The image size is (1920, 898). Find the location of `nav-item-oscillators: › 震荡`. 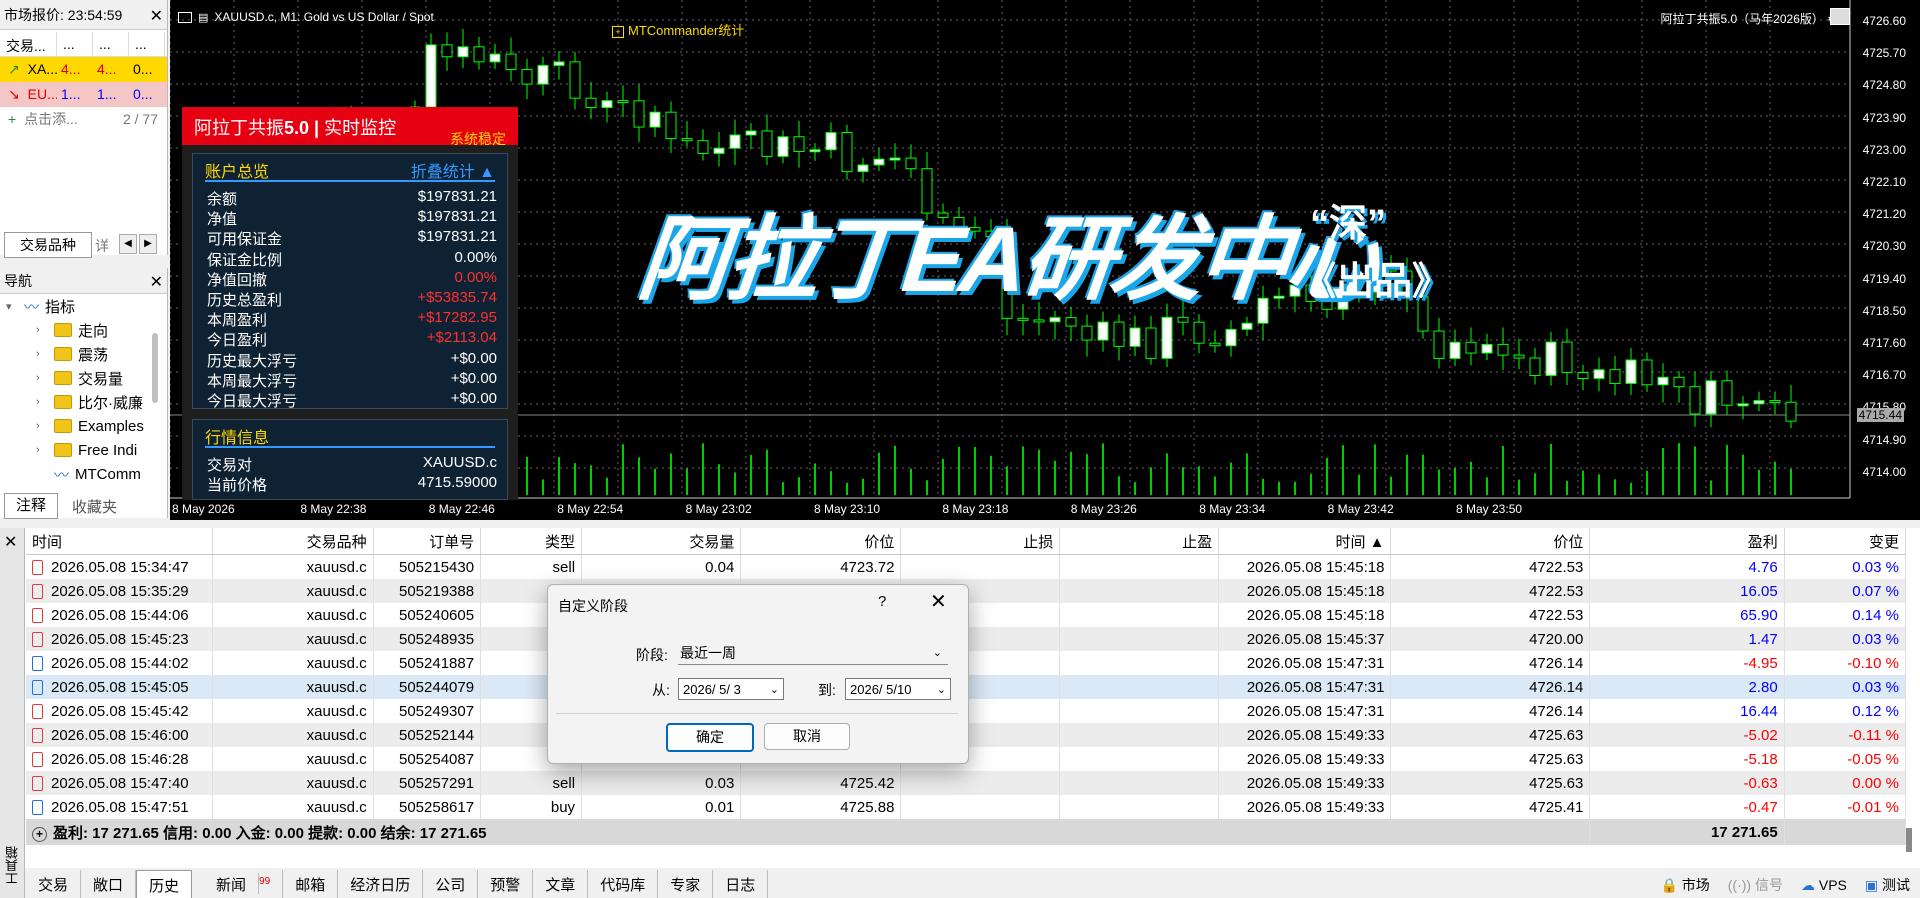

nav-item-oscillators: › 震荡 is located at coordinates (72, 354).